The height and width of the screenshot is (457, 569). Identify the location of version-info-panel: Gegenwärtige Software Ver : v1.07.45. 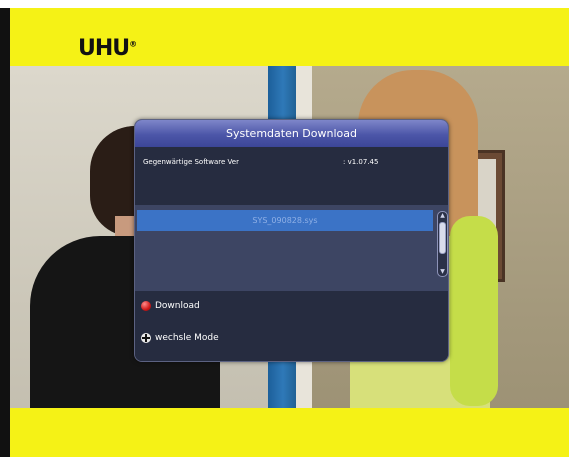
(291, 176).